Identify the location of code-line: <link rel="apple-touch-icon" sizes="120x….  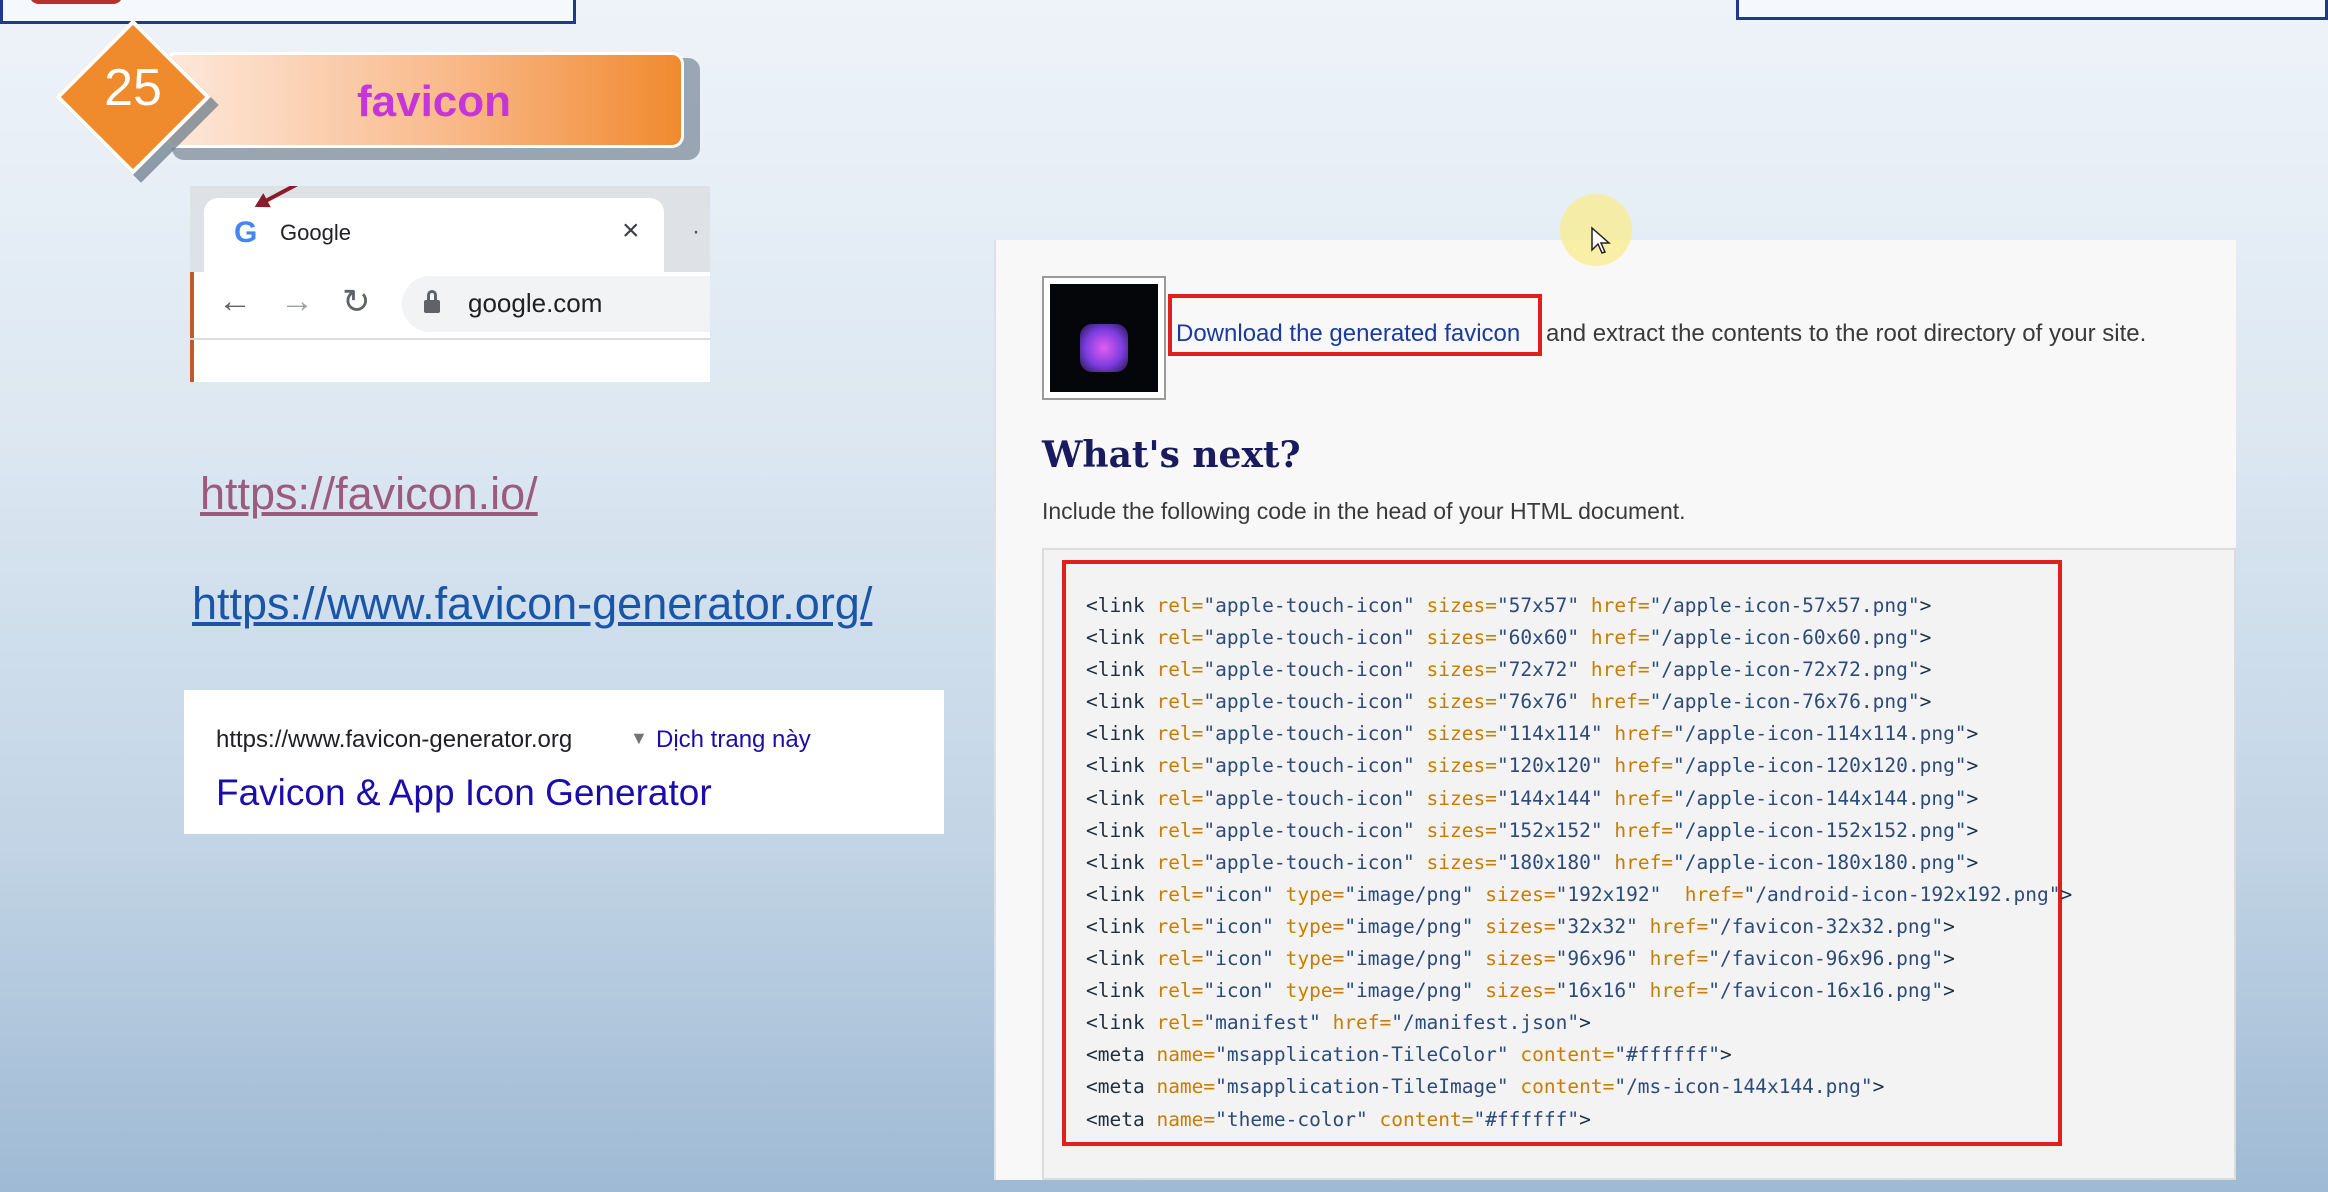
(1579, 766).